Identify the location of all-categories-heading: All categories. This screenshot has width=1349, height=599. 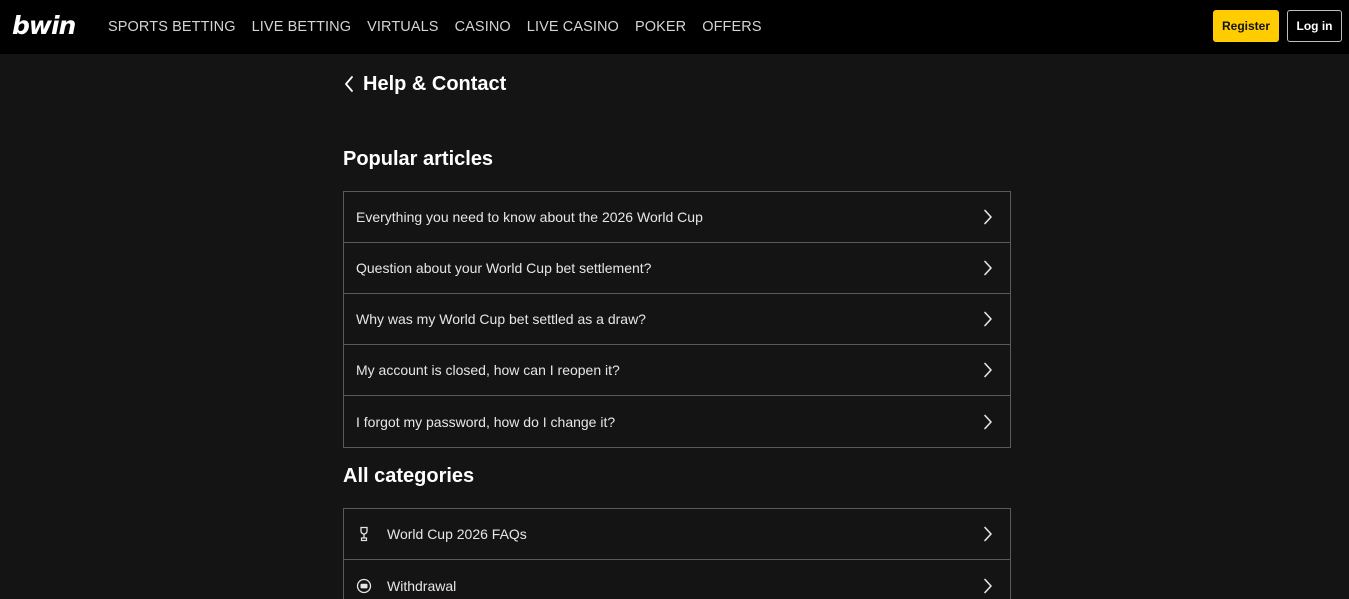
(409, 476).